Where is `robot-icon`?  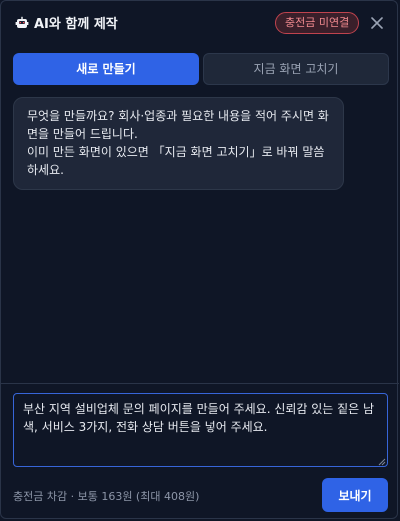
robot-icon is located at coordinates (22, 22).